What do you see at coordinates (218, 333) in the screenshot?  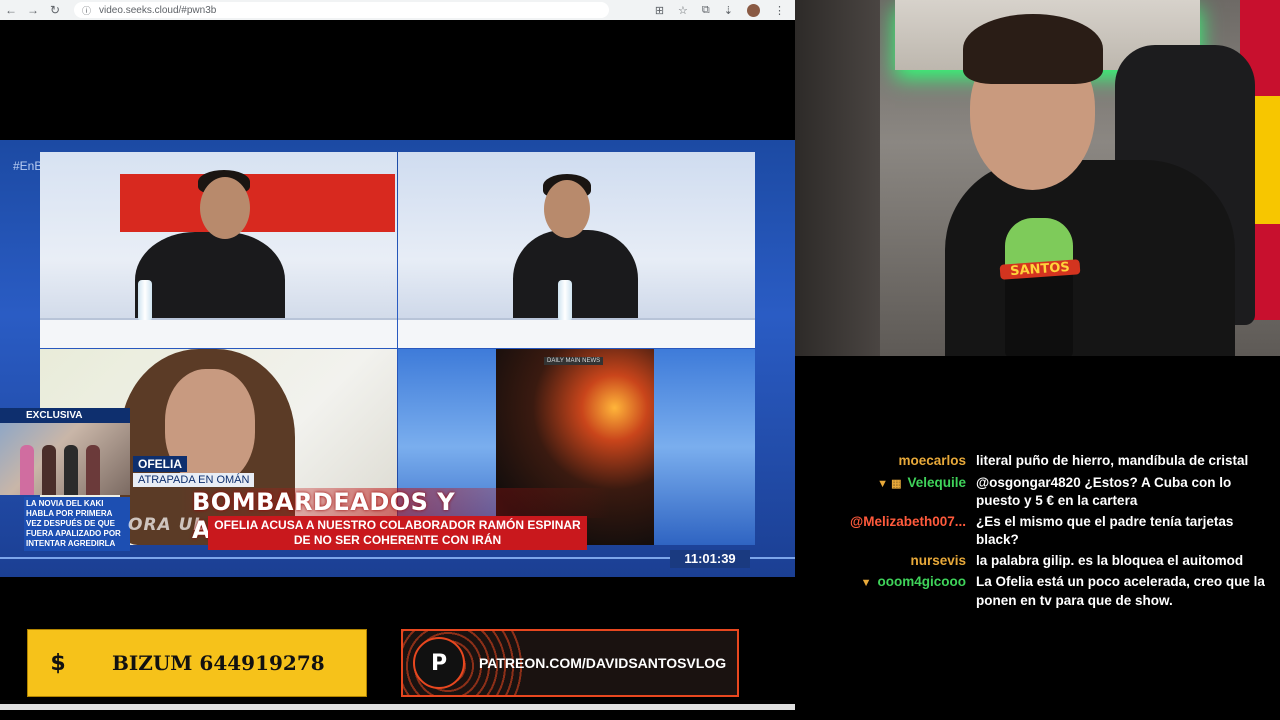 I see `studio-desk` at bounding box center [218, 333].